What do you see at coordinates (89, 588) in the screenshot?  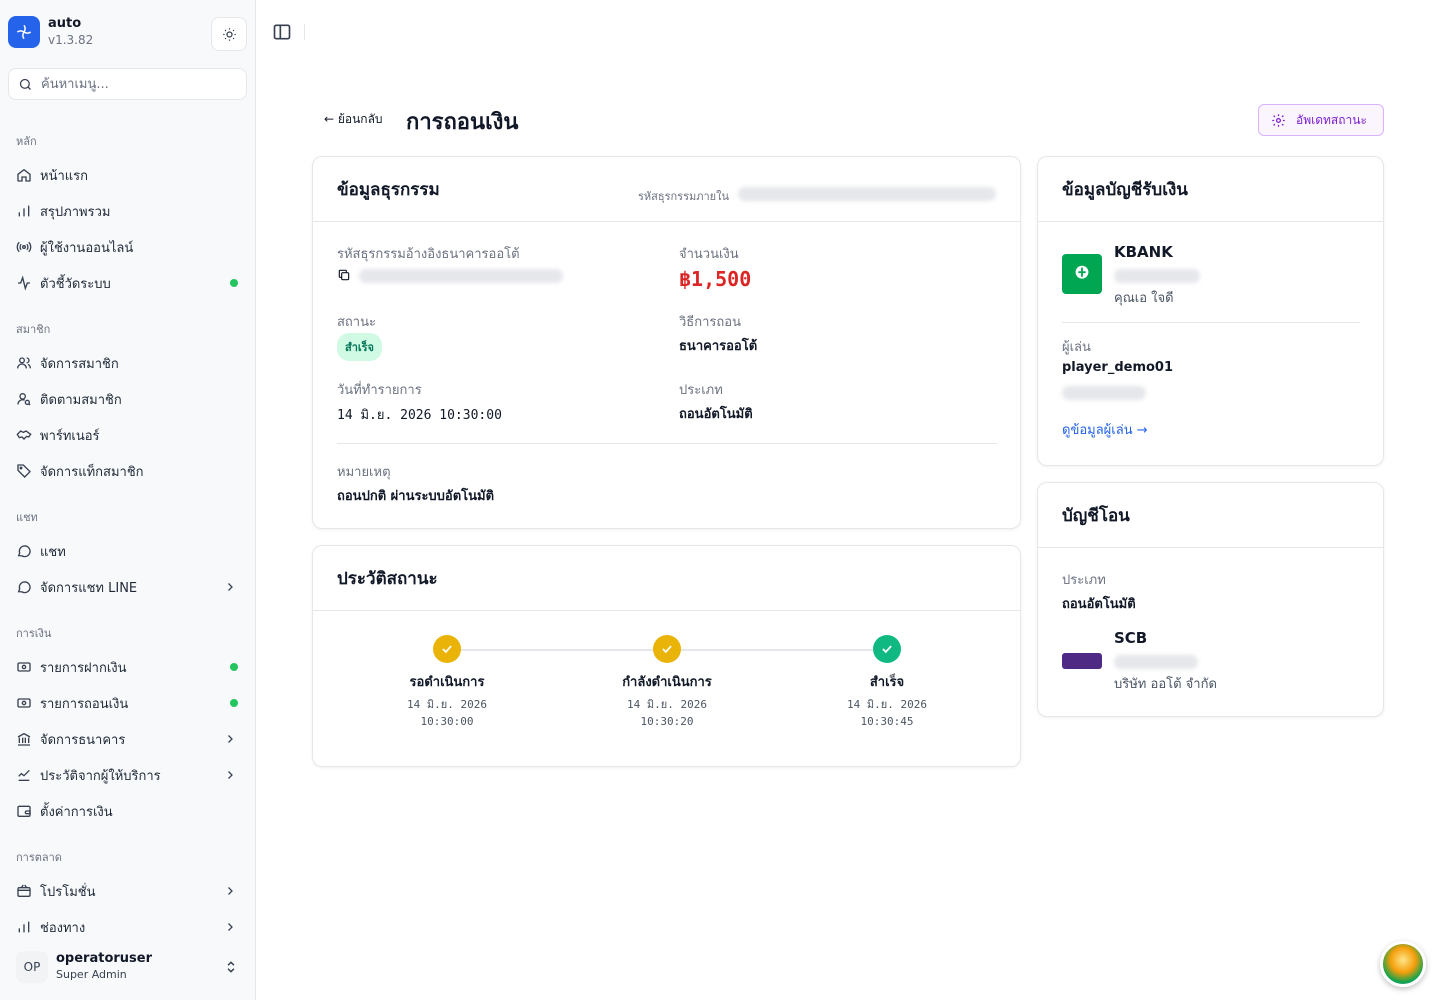 I see `sidebar-item-label: จัดการแชท LINE` at bounding box center [89, 588].